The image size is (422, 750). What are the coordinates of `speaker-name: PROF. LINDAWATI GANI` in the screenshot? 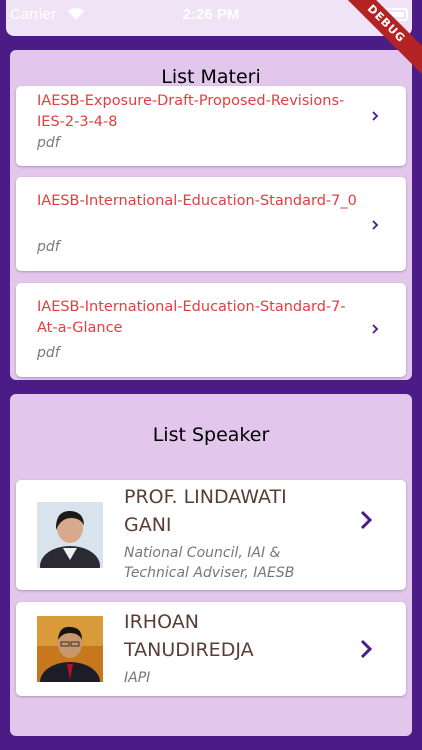 It's located at (205, 511).